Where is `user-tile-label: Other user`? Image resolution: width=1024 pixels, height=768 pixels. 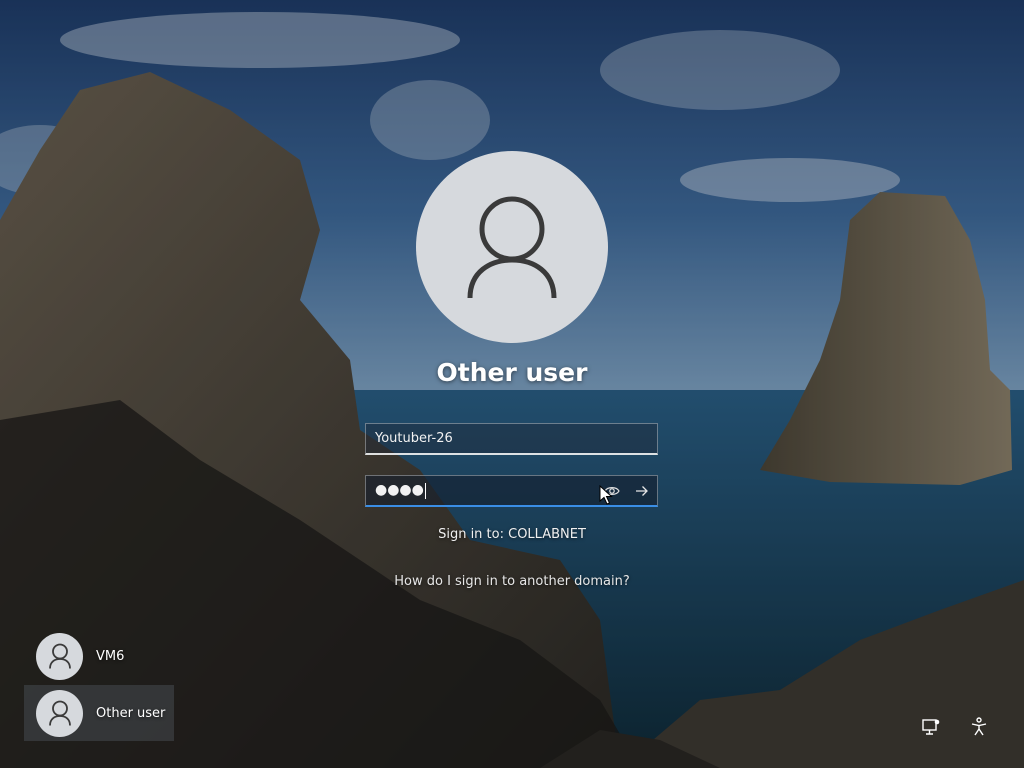
user-tile-label: Other user is located at coordinates (131, 713).